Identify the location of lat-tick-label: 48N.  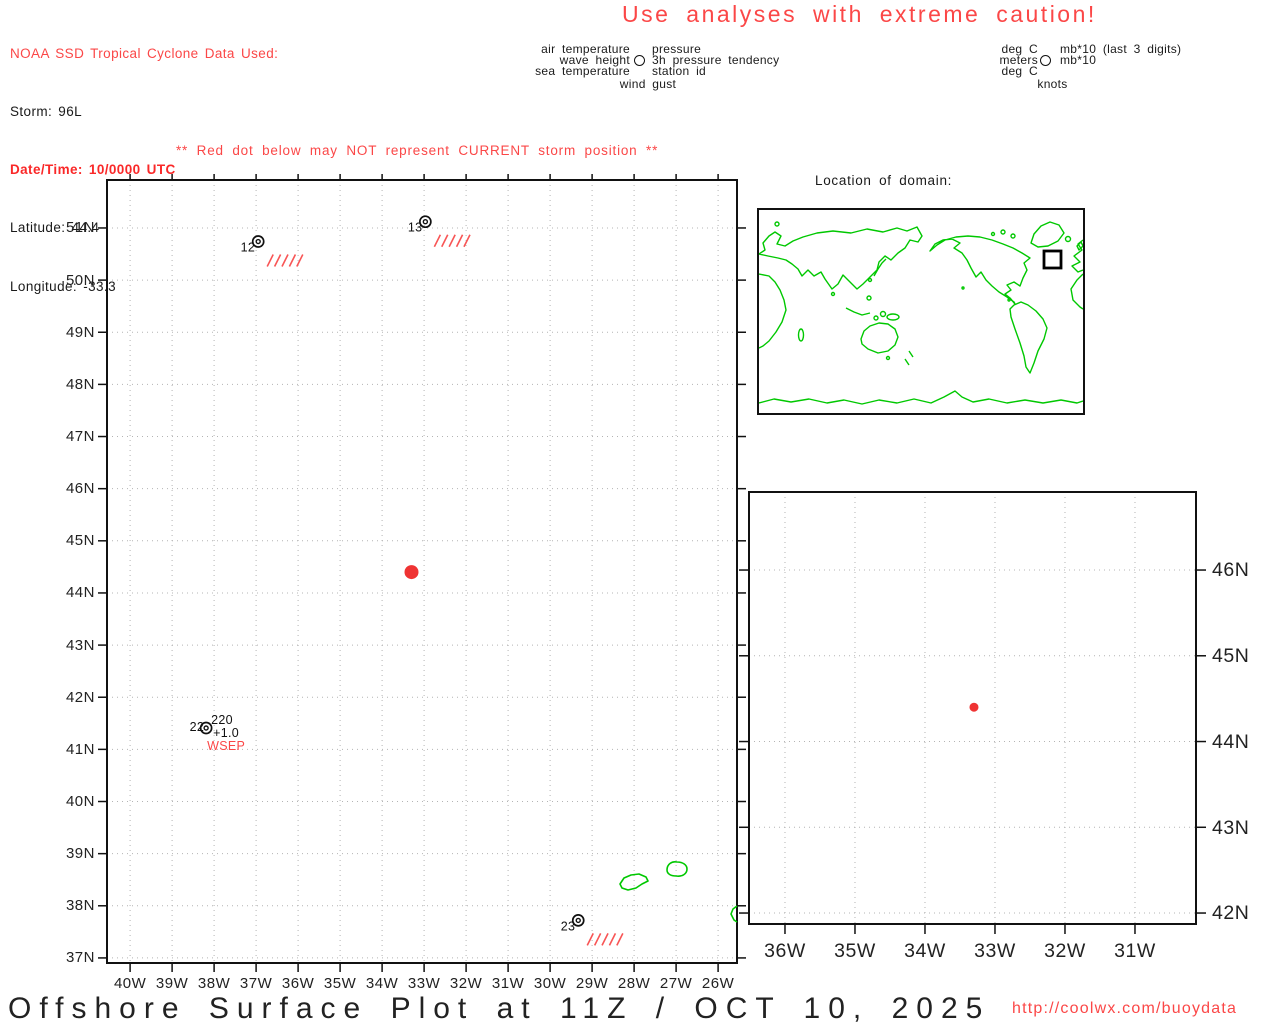
(80, 384).